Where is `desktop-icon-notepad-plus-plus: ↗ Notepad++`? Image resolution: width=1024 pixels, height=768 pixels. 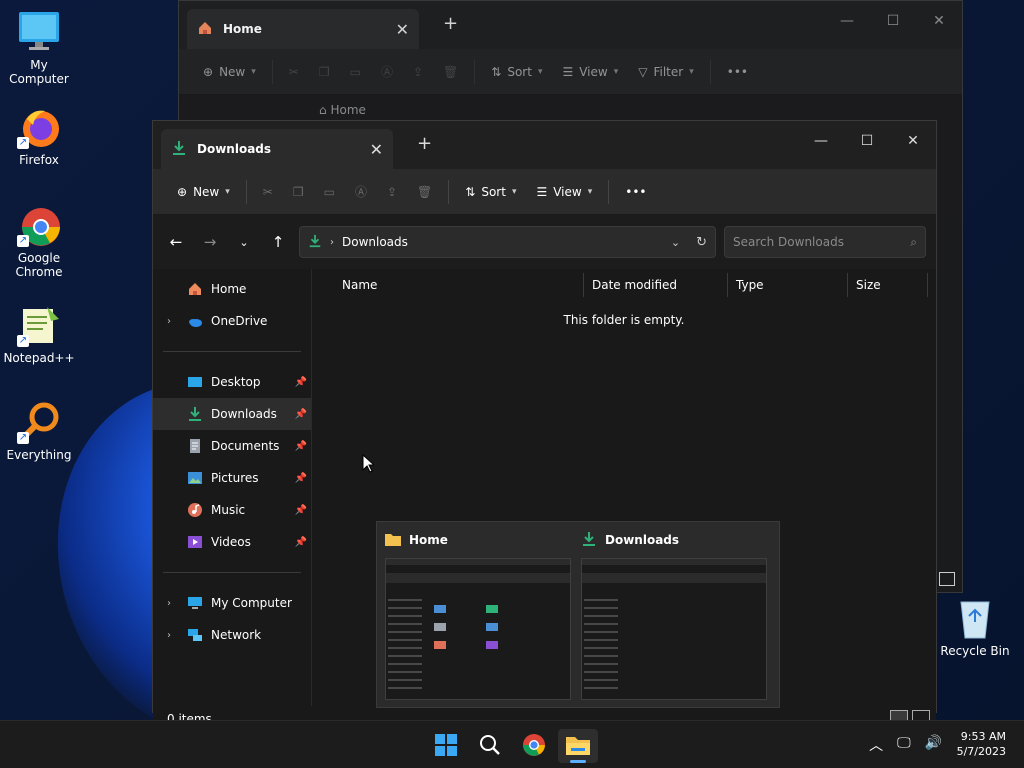
desktop-icon-notepad-plus-plus: ↗ Notepad++ is located at coordinates (39, 334).